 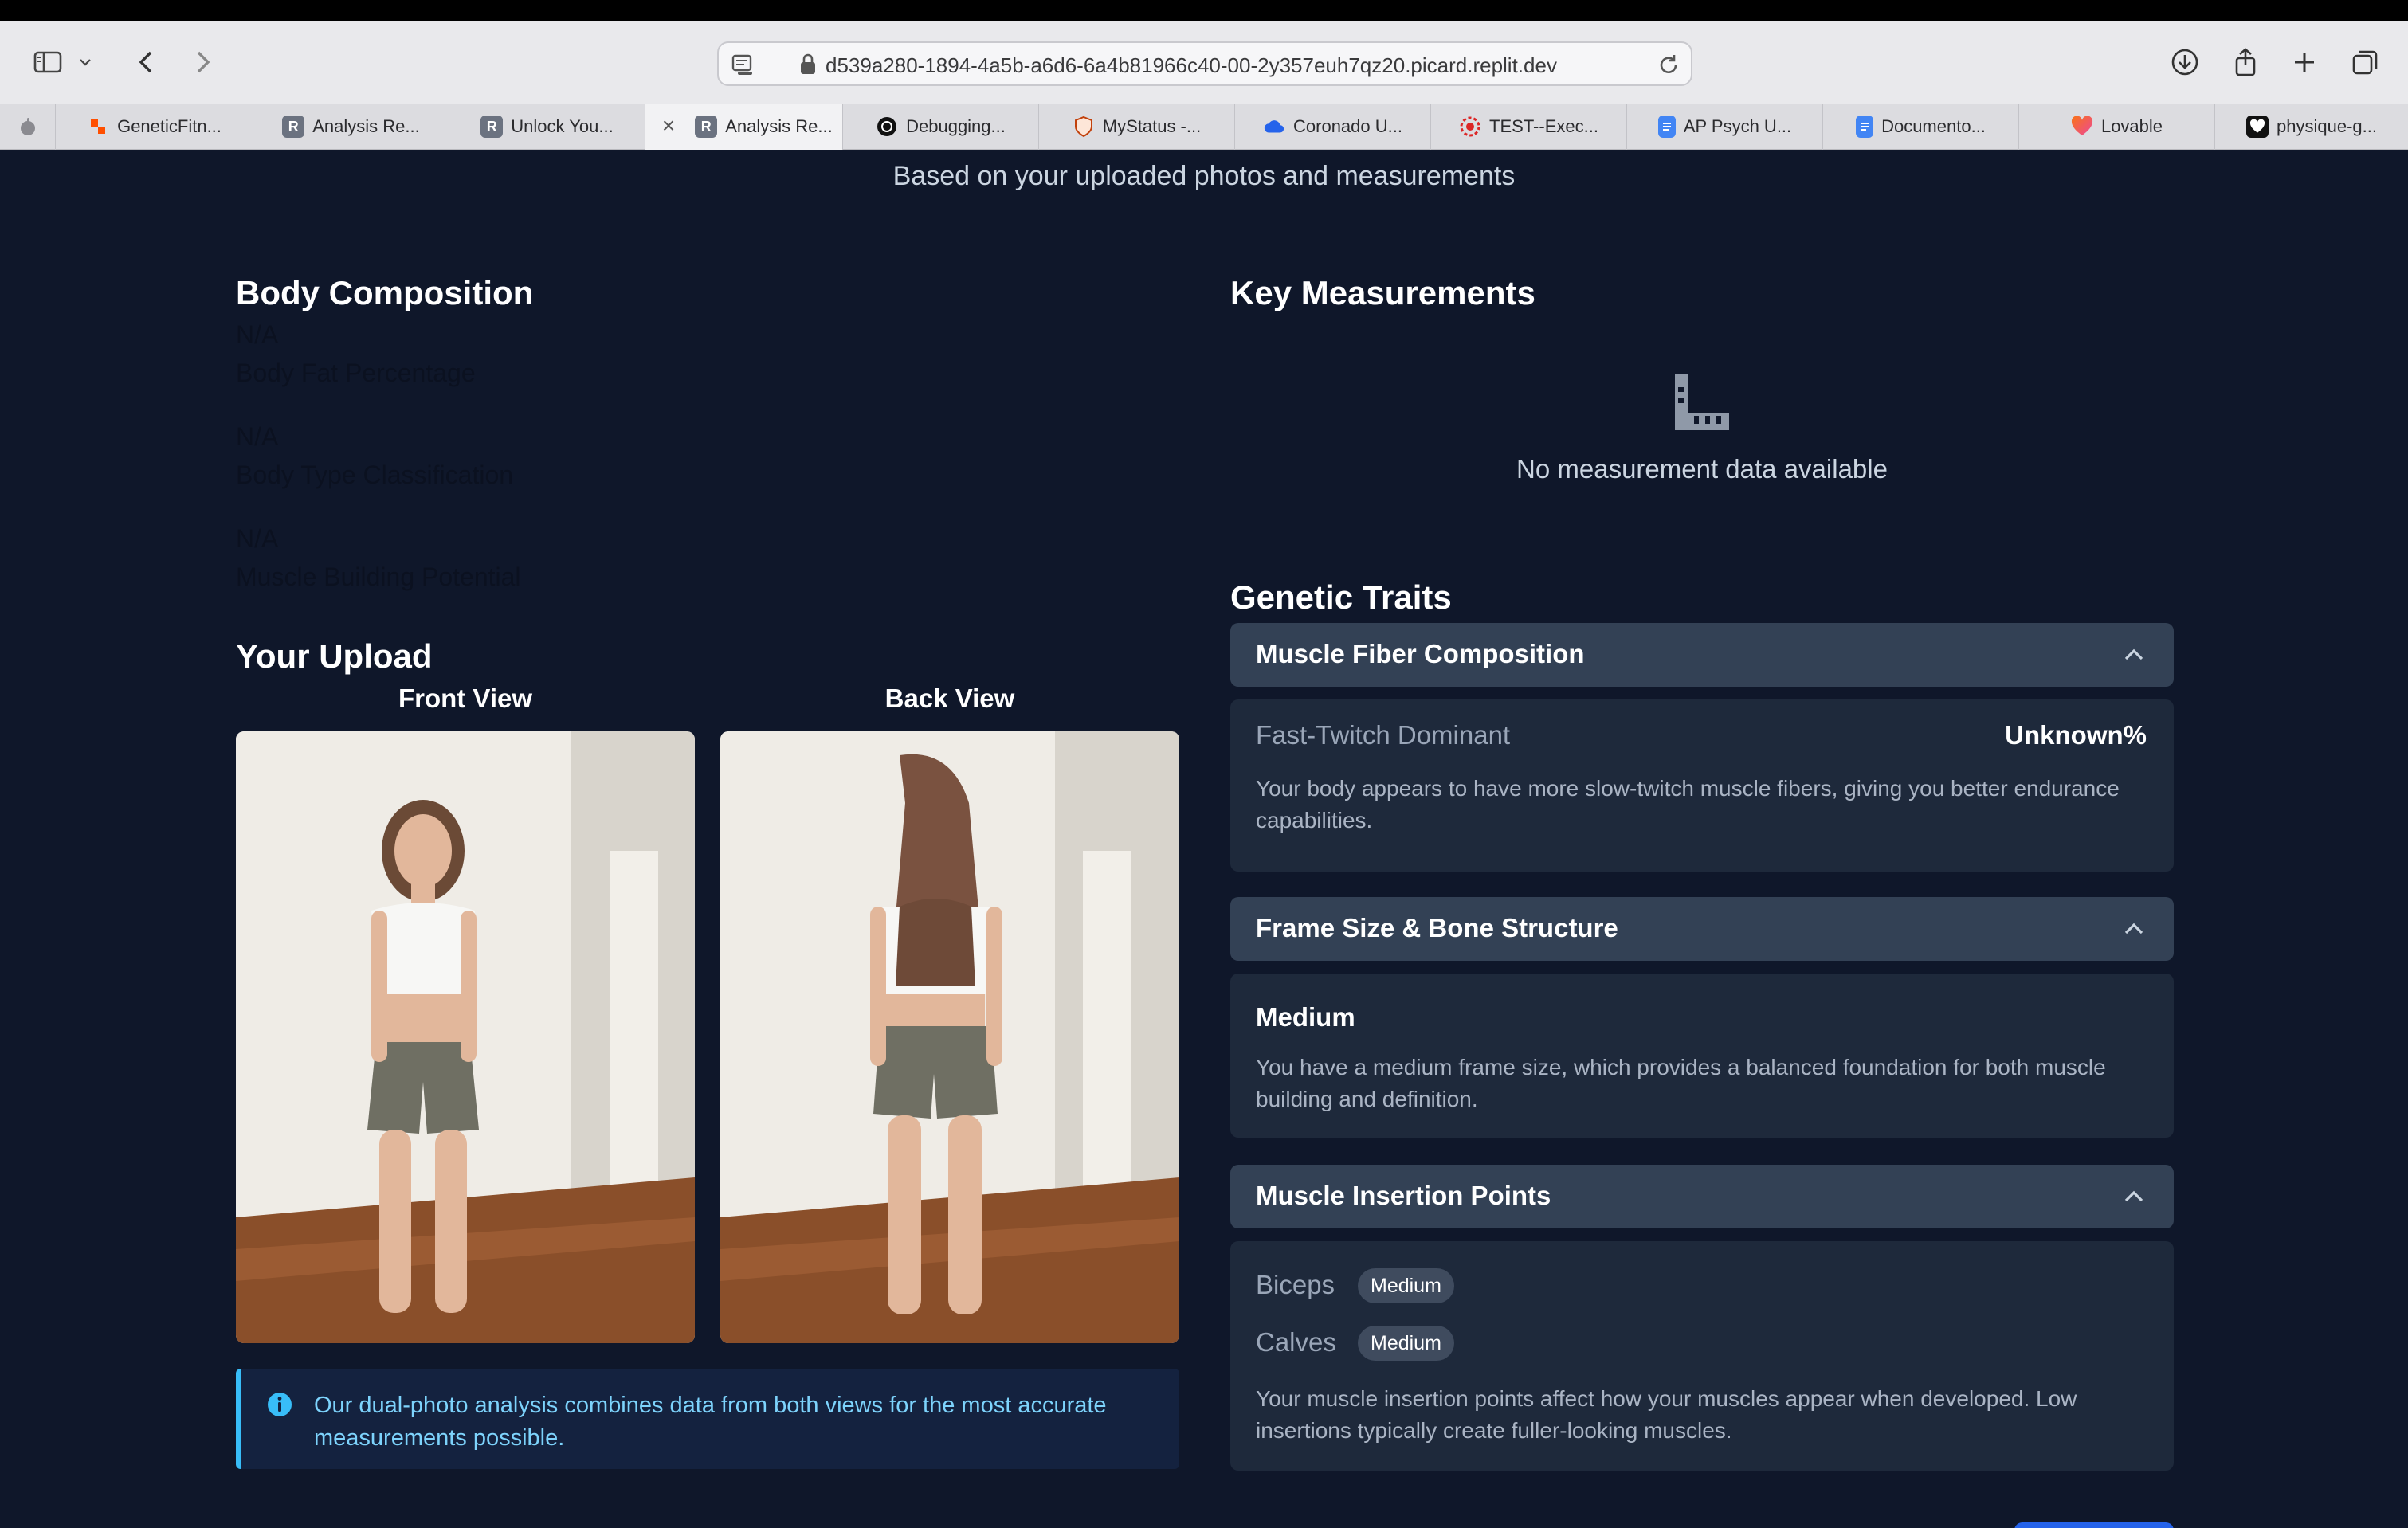 I want to click on close-tab-icon: ×, so click(x=668, y=127).